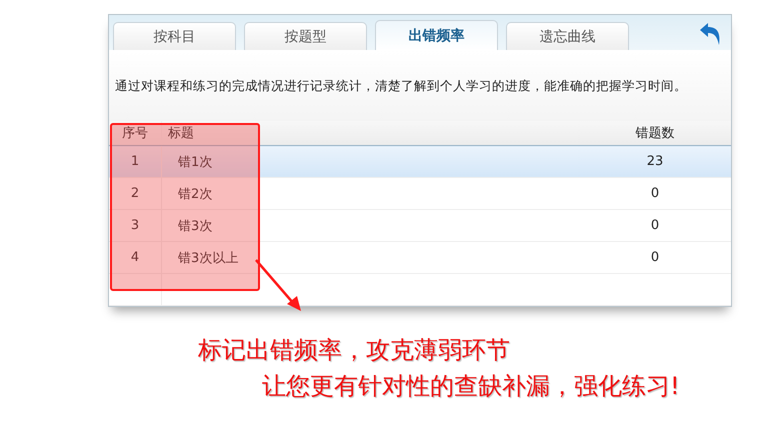  Describe the element at coordinates (135, 194) in the screenshot. I see `table-cell: 2` at that location.